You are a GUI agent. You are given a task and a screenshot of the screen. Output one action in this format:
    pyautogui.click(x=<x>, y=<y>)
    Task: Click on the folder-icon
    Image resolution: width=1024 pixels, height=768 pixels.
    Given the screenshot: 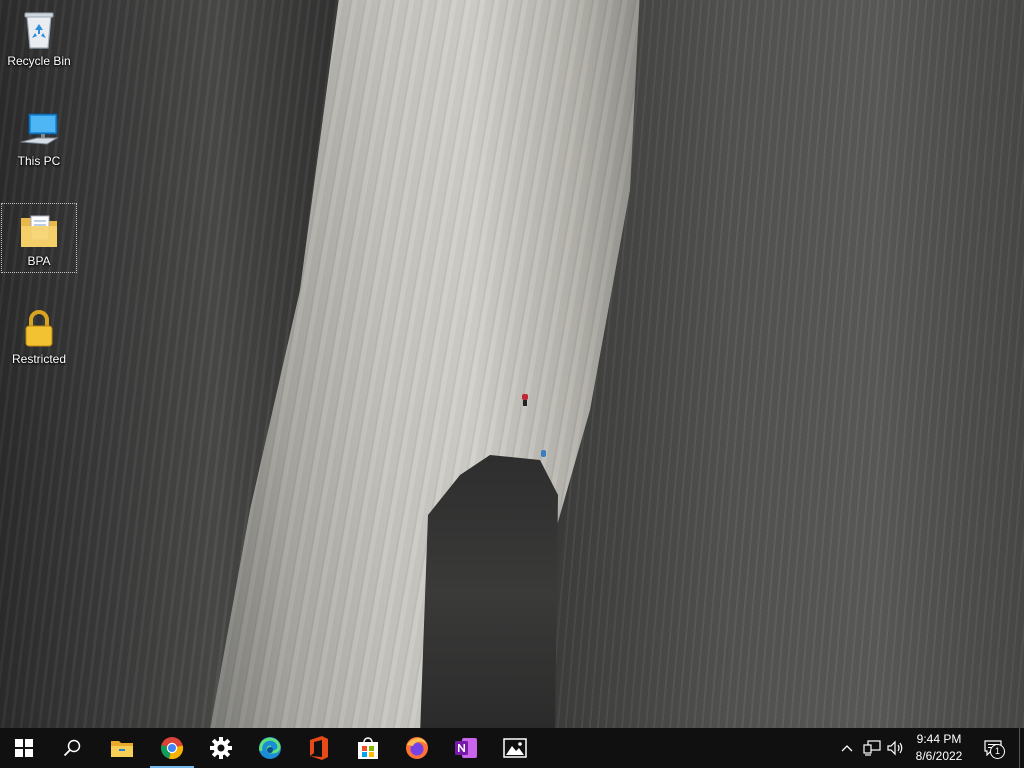 What is the action you would take?
    pyautogui.click(x=39, y=230)
    